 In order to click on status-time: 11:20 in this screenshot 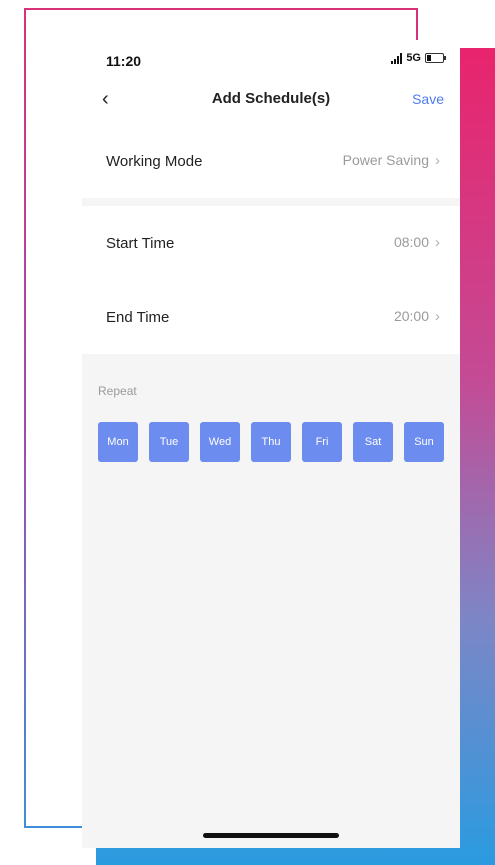, I will do `click(124, 61)`.